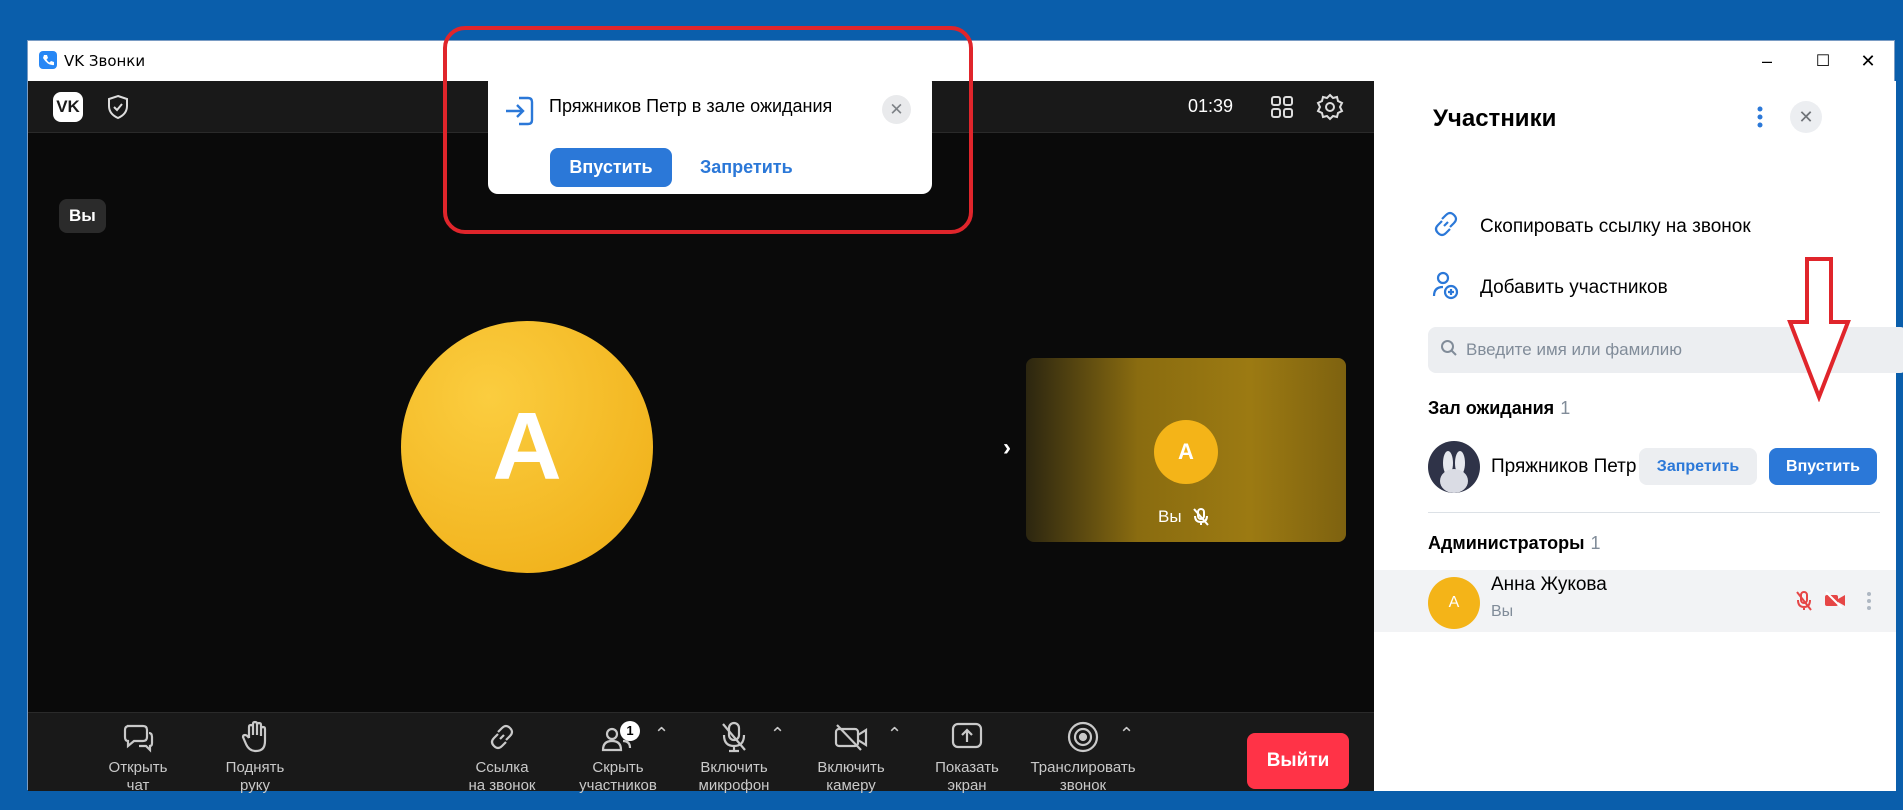  I want to click on waiting-count: 1, so click(1565, 408).